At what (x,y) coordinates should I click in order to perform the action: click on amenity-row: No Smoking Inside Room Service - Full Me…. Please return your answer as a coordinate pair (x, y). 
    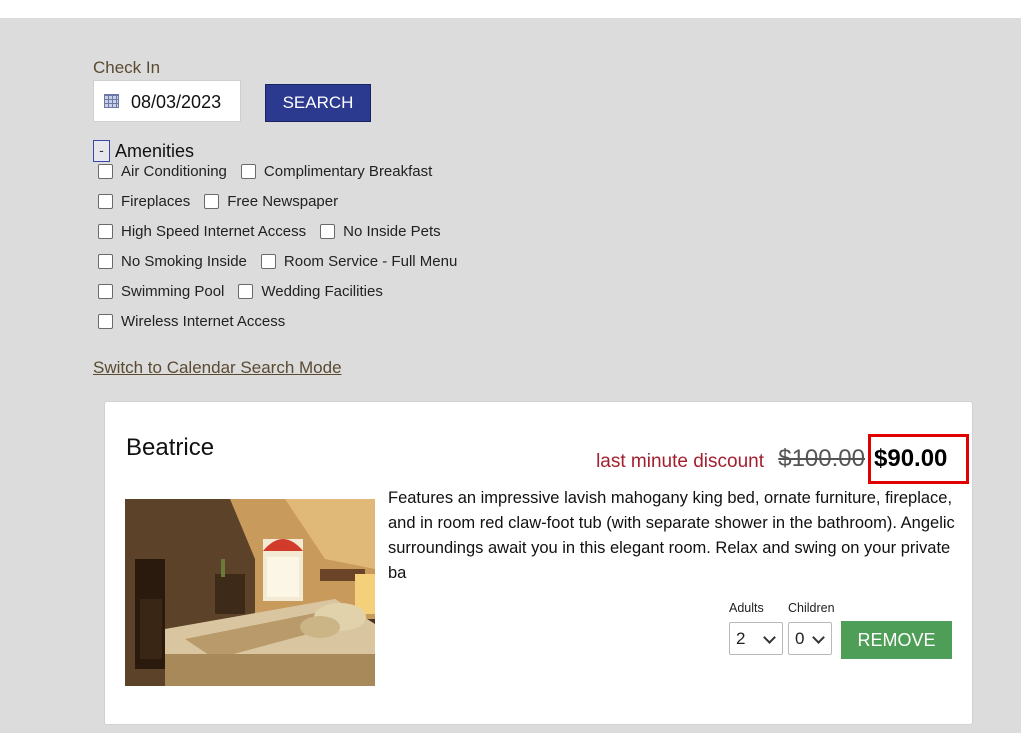
    Looking at the image, I should click on (284, 261).